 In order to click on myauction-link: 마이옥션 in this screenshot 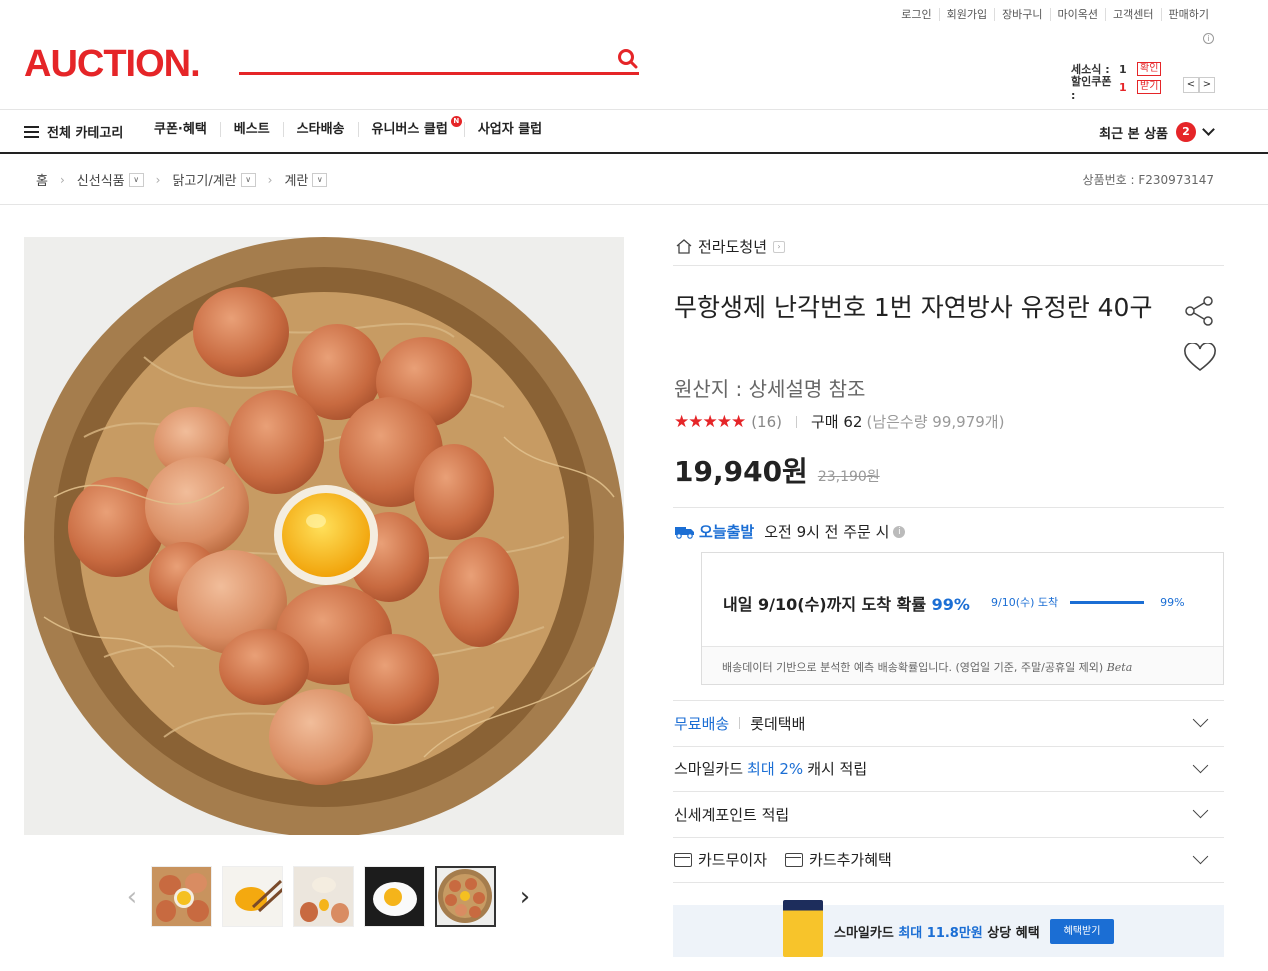, I will do `click(1077, 14)`.